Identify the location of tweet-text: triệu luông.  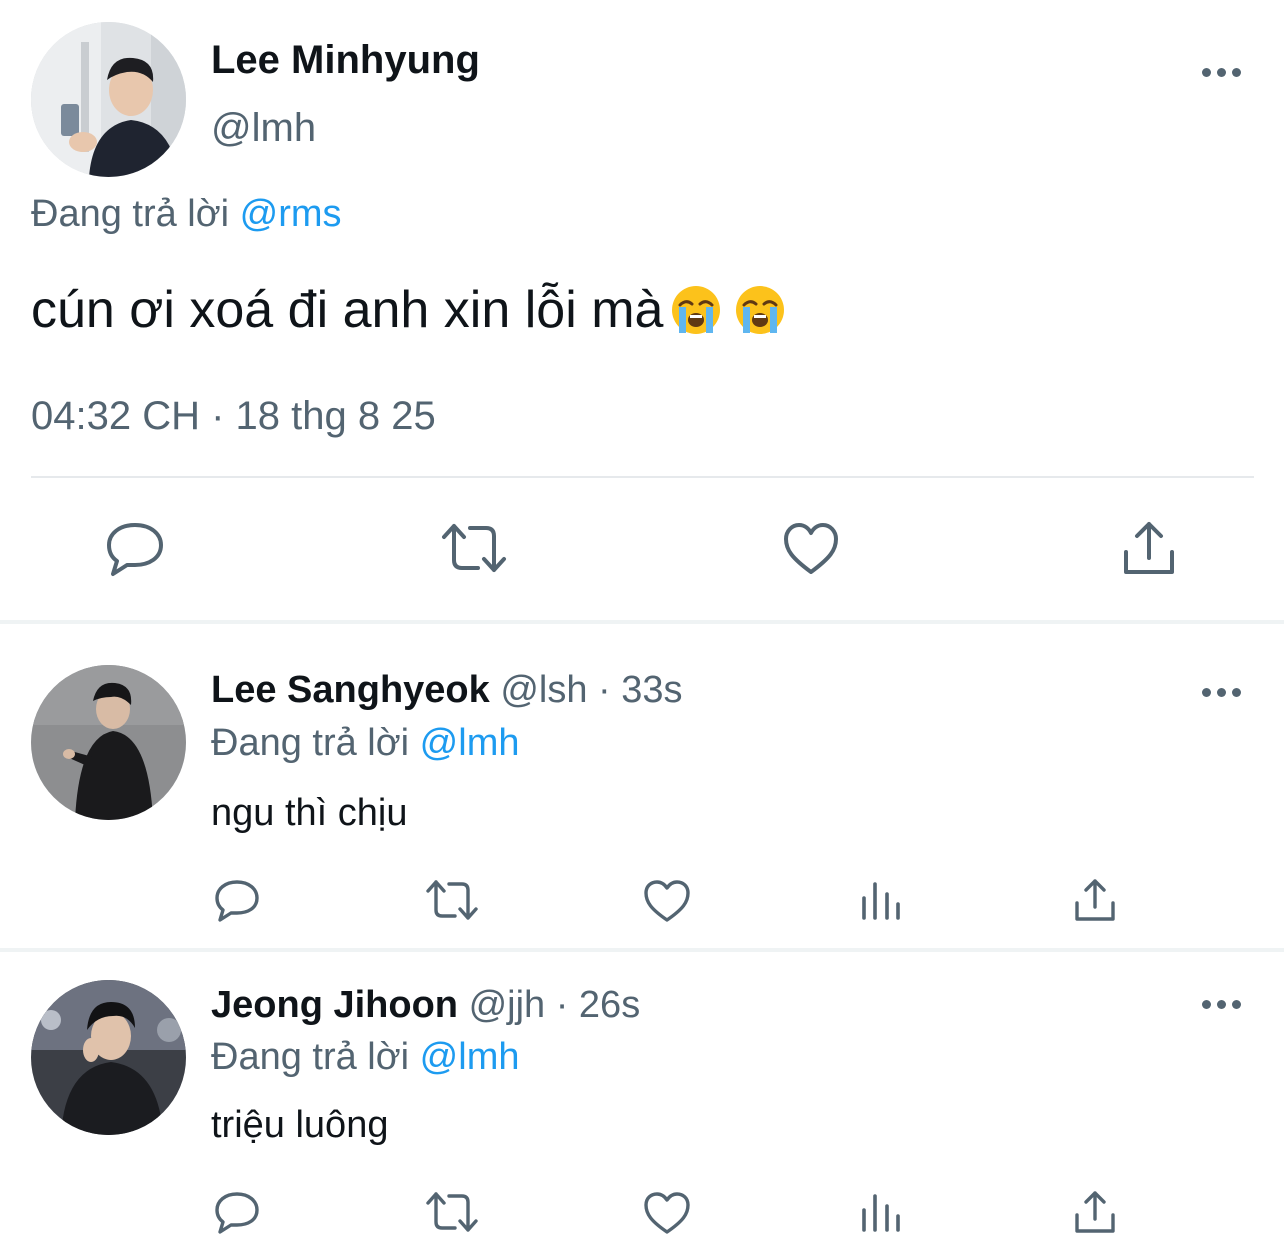
(300, 1125).